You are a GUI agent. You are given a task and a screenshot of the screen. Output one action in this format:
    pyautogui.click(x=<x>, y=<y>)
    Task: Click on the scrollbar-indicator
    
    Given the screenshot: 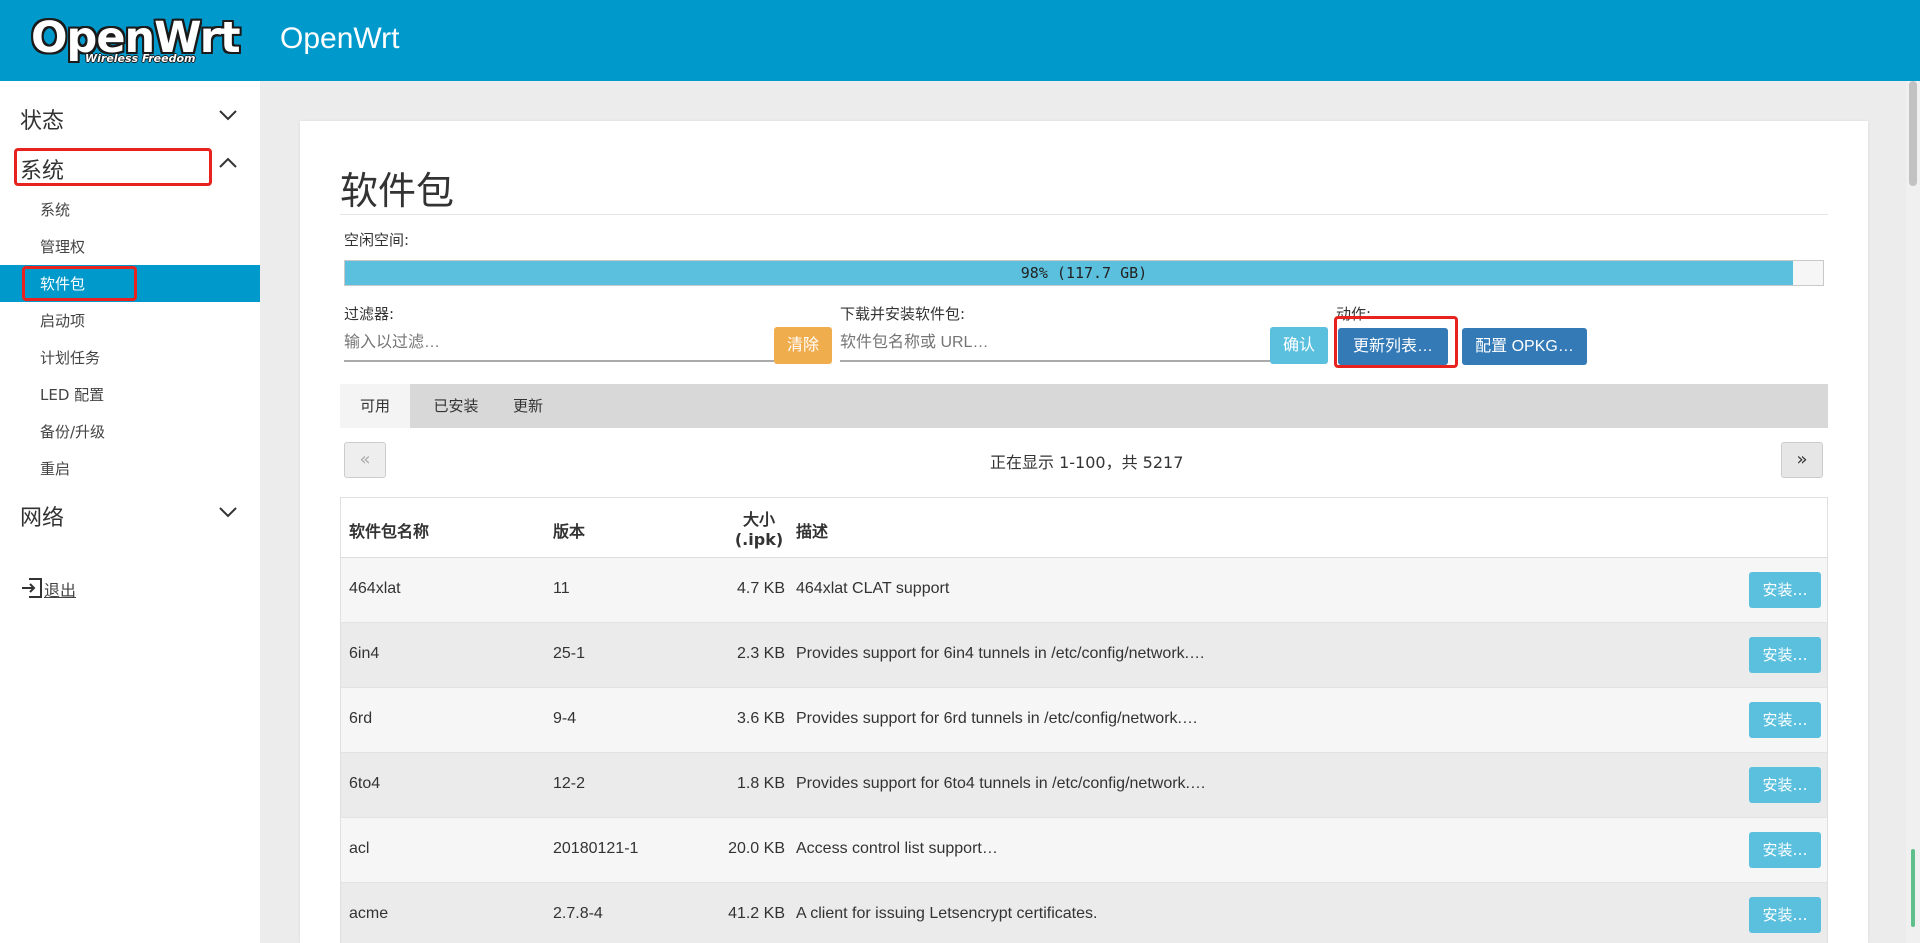 What is the action you would take?
    pyautogui.click(x=1913, y=888)
    